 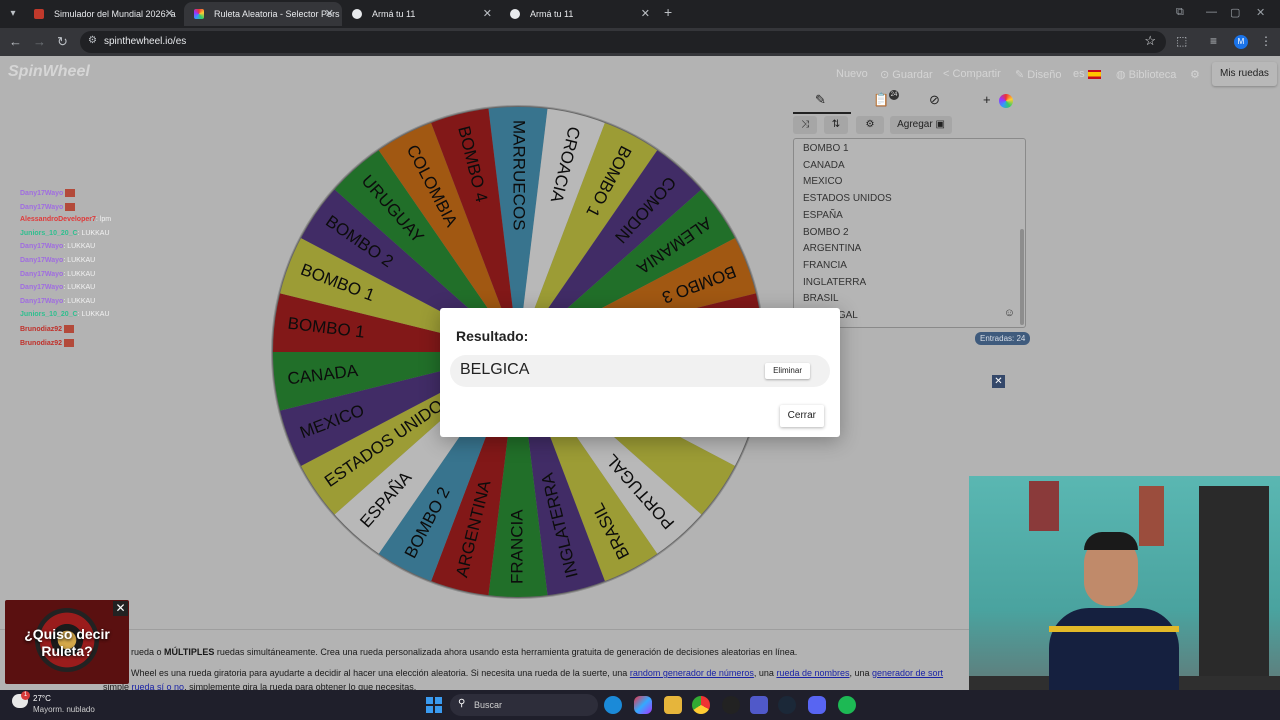 What do you see at coordinates (643, 705) in the screenshot?
I see `copilot-icon` at bounding box center [643, 705].